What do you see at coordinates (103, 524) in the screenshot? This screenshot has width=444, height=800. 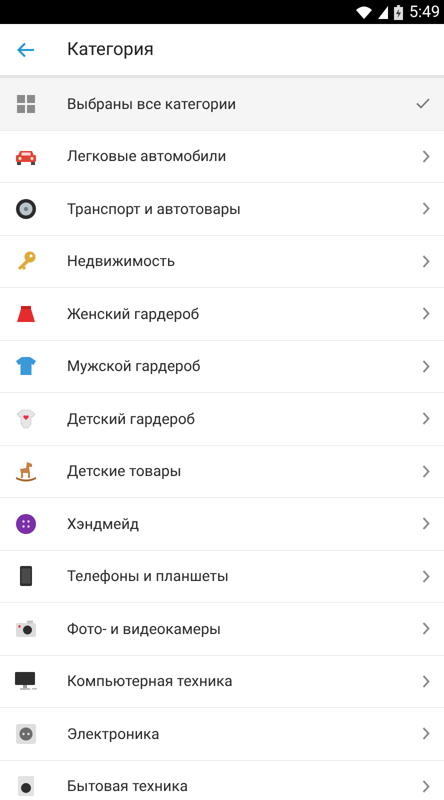 I see `category-label: Хэндмейд` at bounding box center [103, 524].